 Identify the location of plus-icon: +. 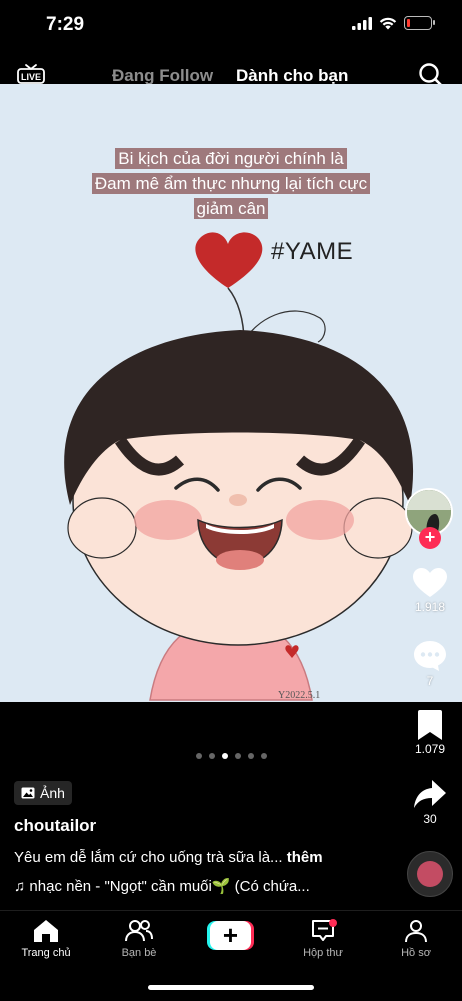
(230, 935).